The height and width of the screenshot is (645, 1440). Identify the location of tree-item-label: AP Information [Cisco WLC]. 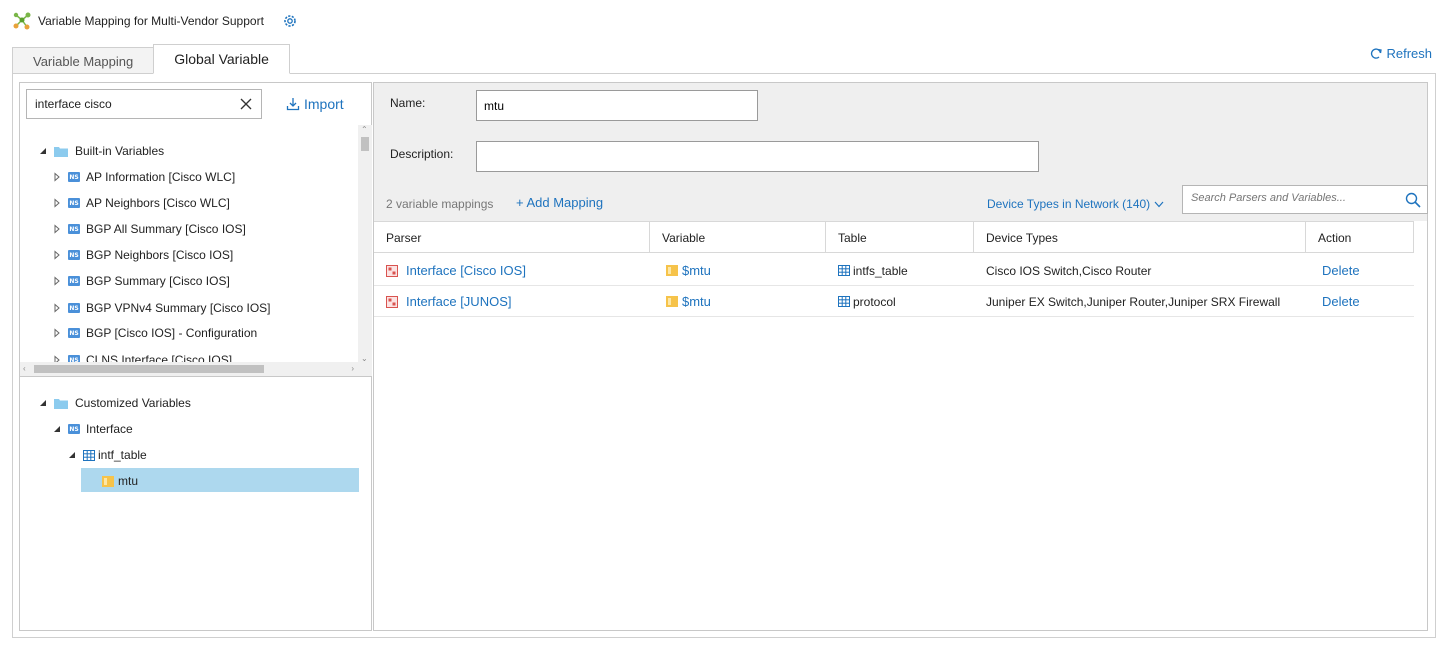
(161, 177).